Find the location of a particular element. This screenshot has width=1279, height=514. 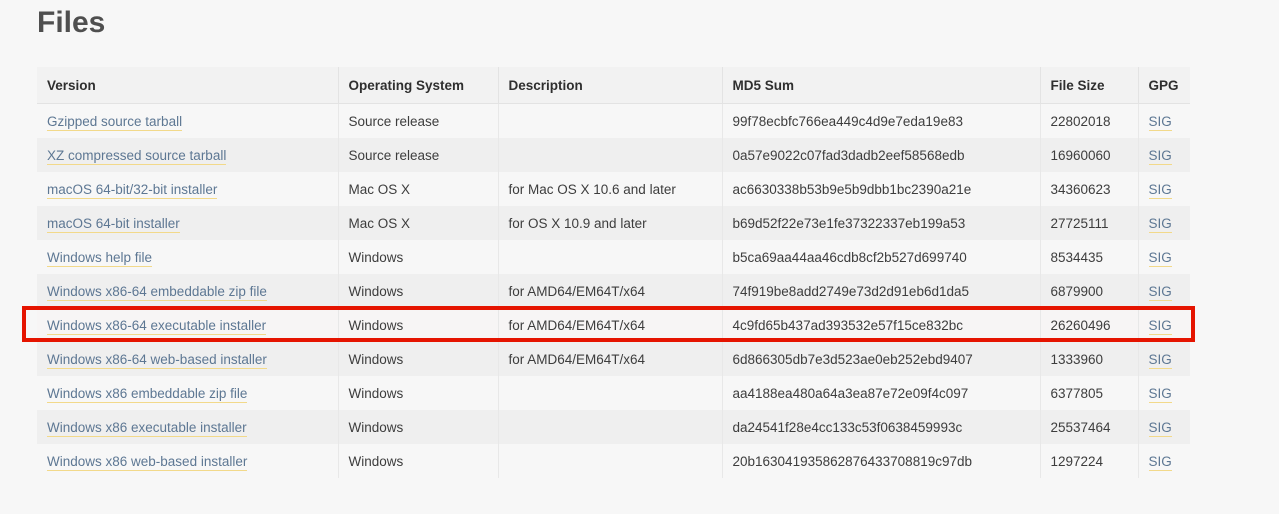

cell-size: 6879900 is located at coordinates (1088, 291).